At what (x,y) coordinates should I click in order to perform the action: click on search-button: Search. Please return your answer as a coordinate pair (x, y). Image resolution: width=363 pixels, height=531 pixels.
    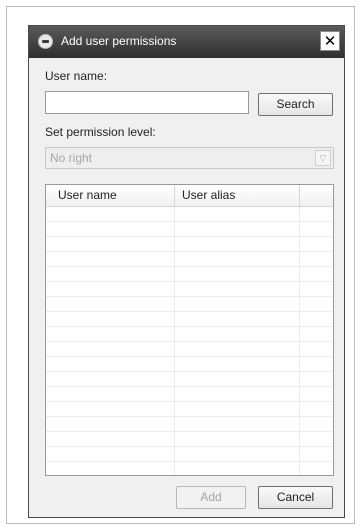
    Looking at the image, I should click on (295, 104).